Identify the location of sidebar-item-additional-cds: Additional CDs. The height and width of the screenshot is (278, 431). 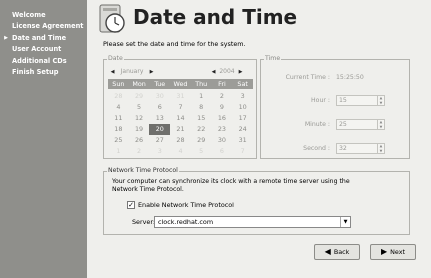
(43, 61).